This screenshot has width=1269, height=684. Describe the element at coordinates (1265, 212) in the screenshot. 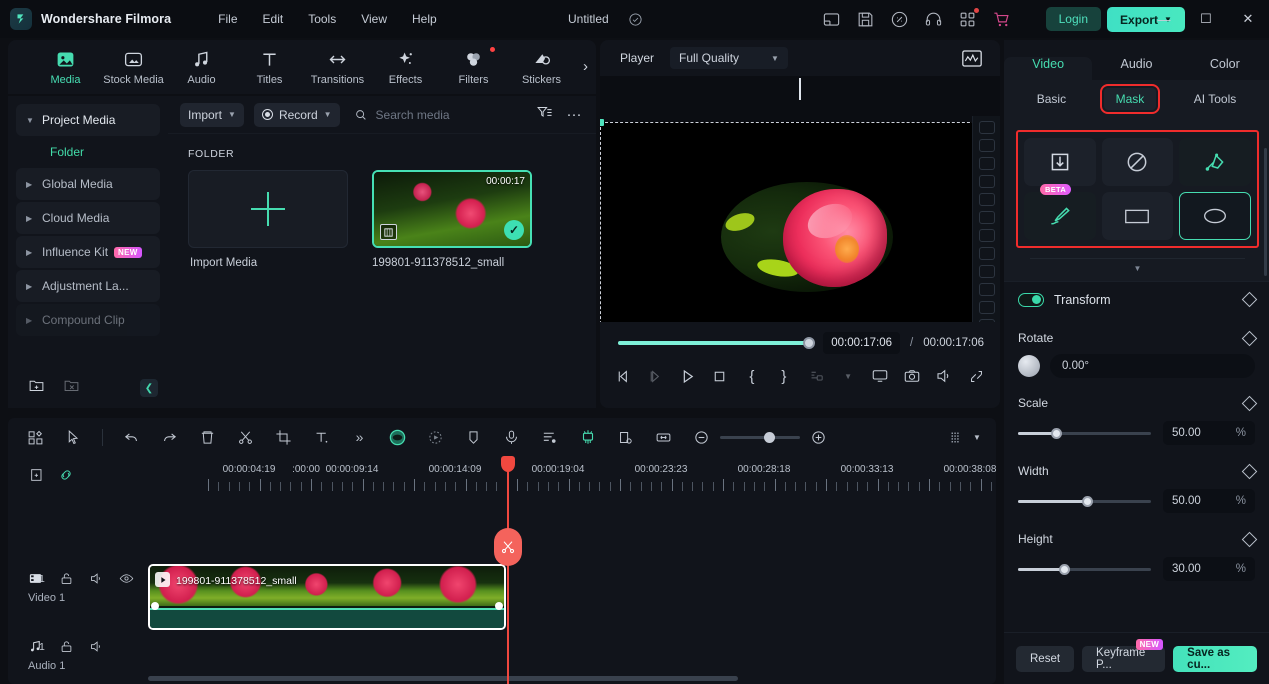

I see `mask-scrollbar` at that location.